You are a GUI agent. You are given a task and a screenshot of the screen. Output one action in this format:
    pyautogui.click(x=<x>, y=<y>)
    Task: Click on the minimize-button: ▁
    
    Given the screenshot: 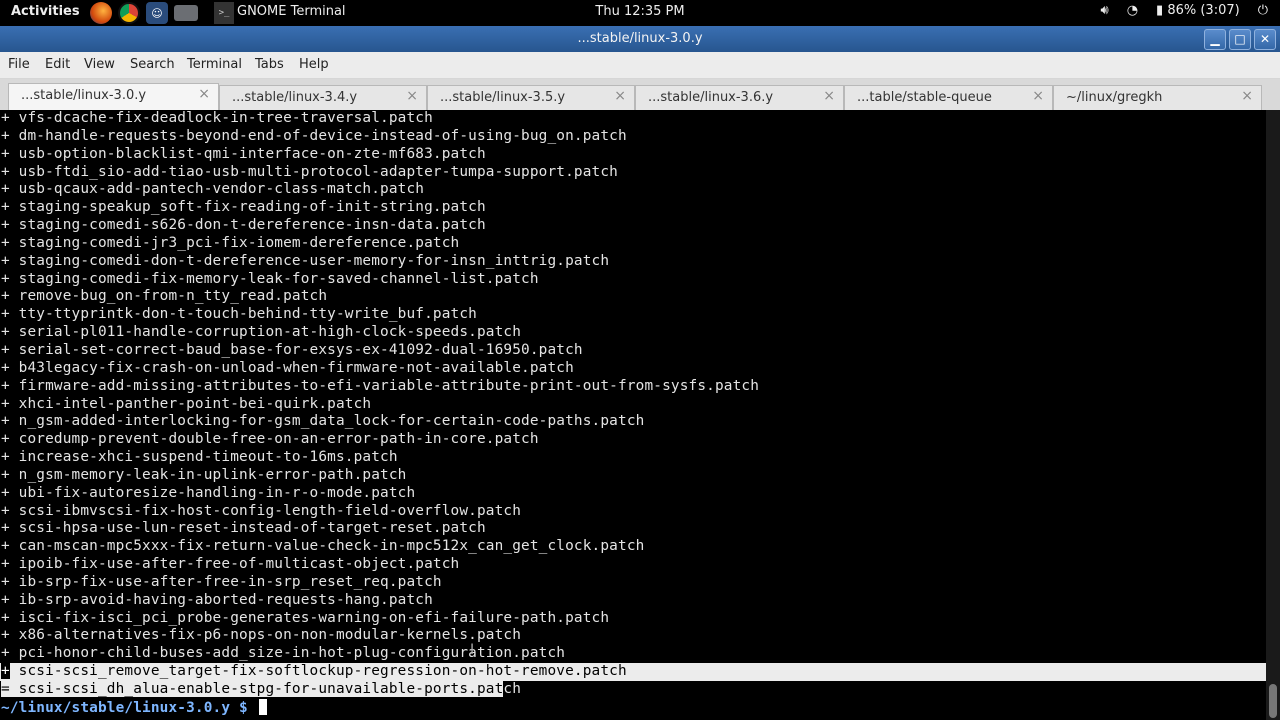 What is the action you would take?
    pyautogui.click(x=1215, y=39)
    